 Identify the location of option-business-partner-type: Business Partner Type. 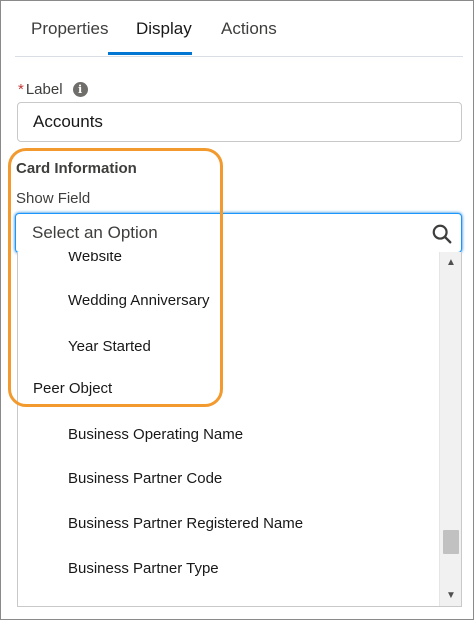
(143, 568).